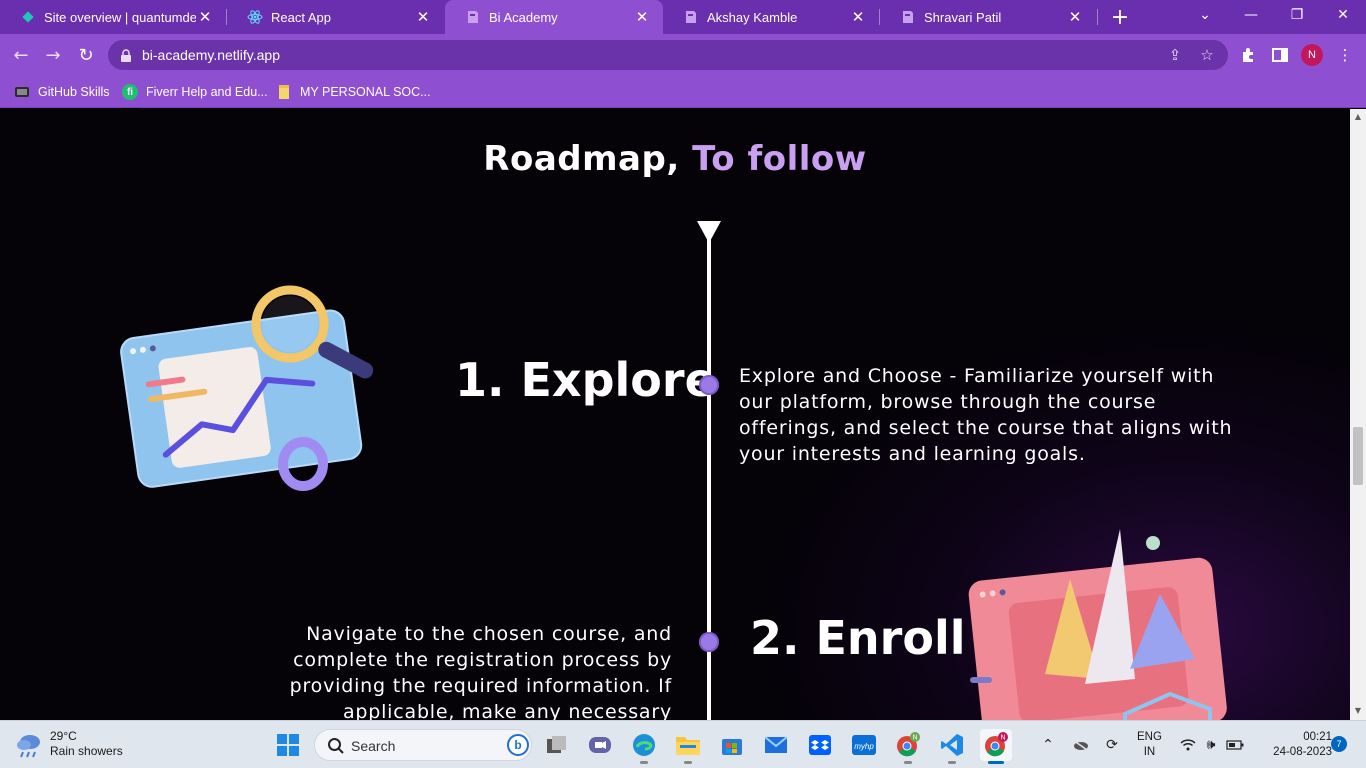 This screenshot has width=1366, height=768. Describe the element at coordinates (1188, 745) in the screenshot. I see `wifi-icon` at that location.